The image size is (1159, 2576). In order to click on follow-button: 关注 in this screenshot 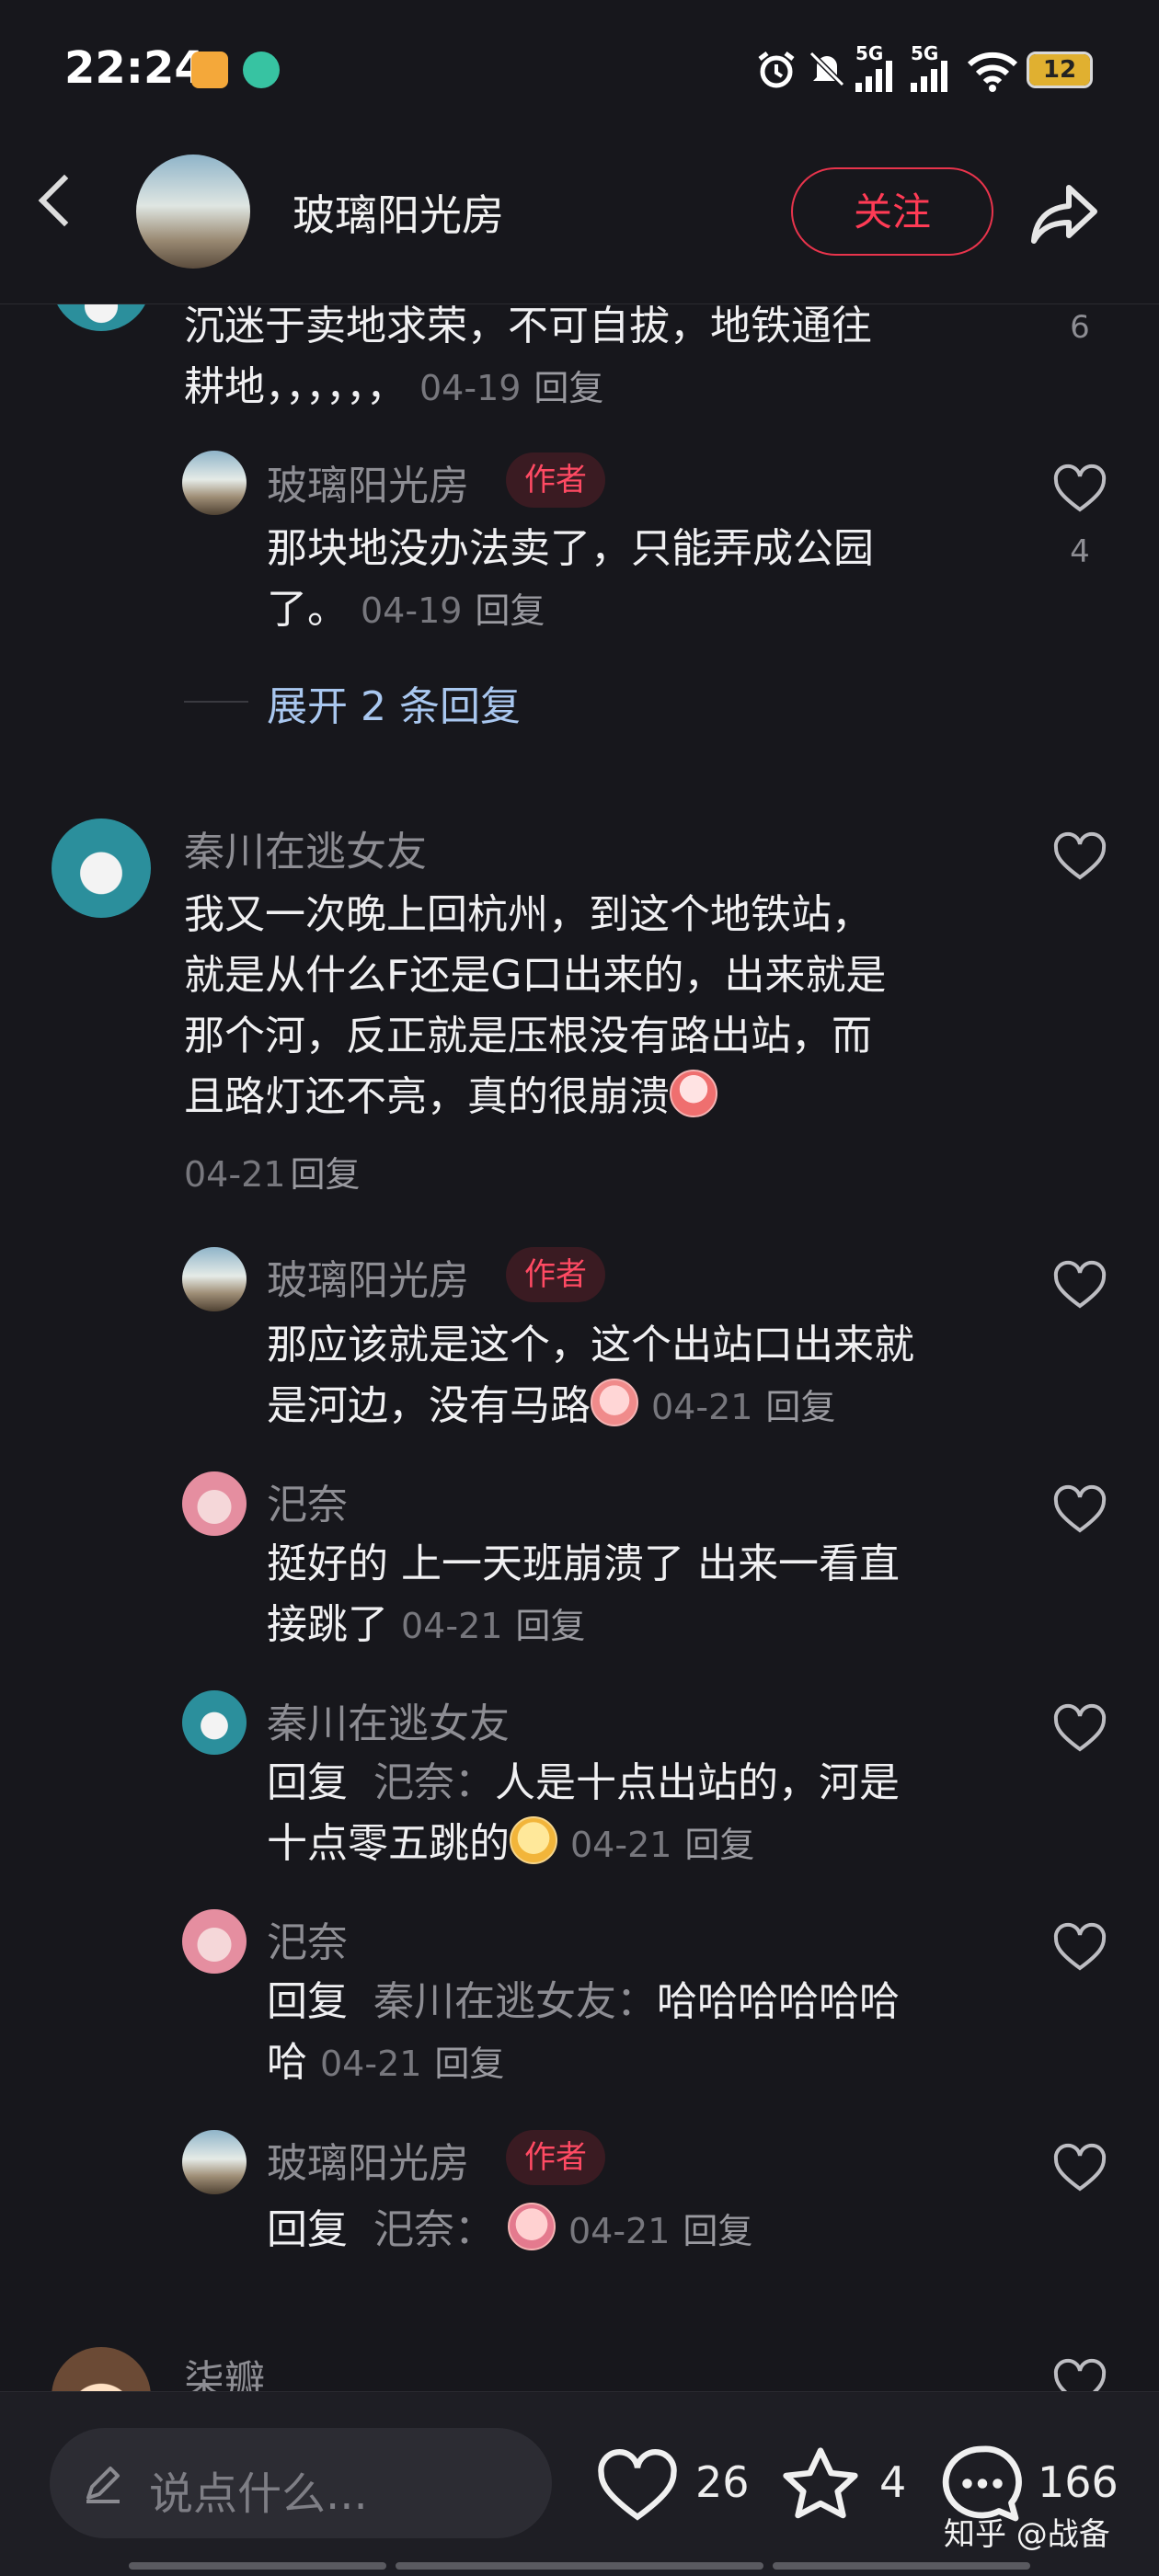, I will do `click(892, 211)`.